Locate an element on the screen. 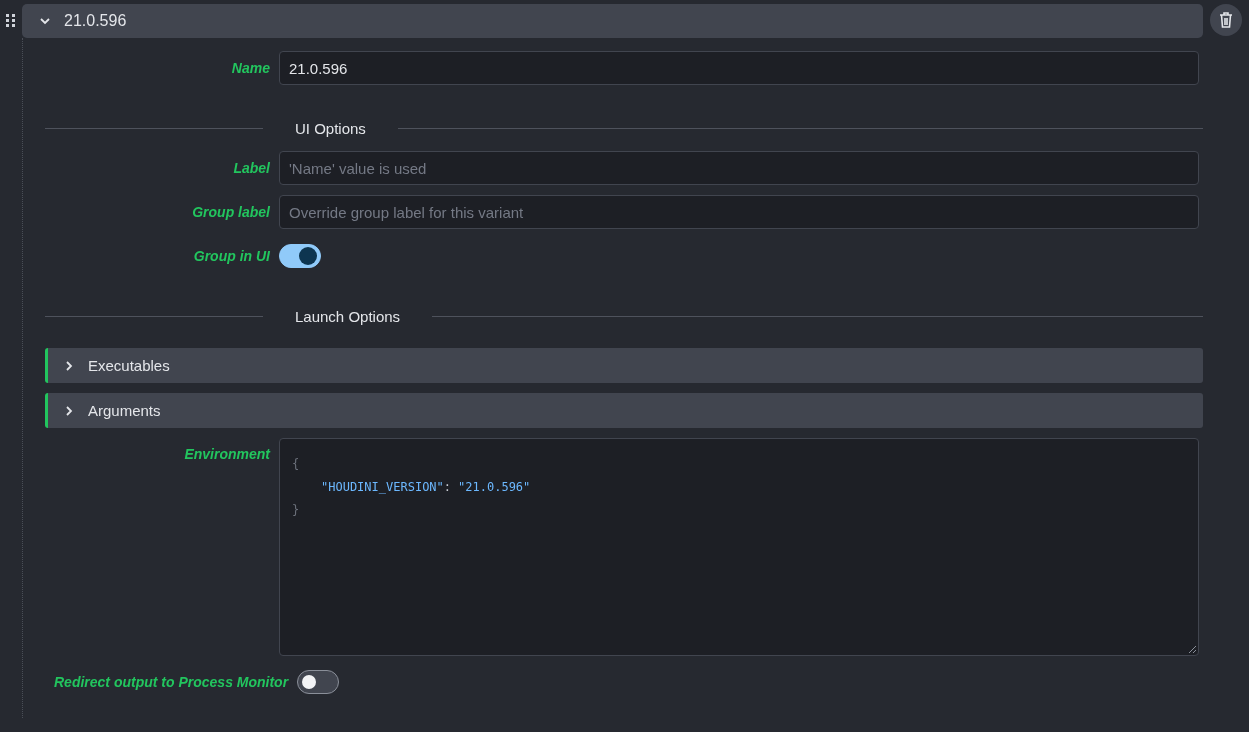 The width and height of the screenshot is (1249, 732). resize-grip-icon is located at coordinates (1192, 649).